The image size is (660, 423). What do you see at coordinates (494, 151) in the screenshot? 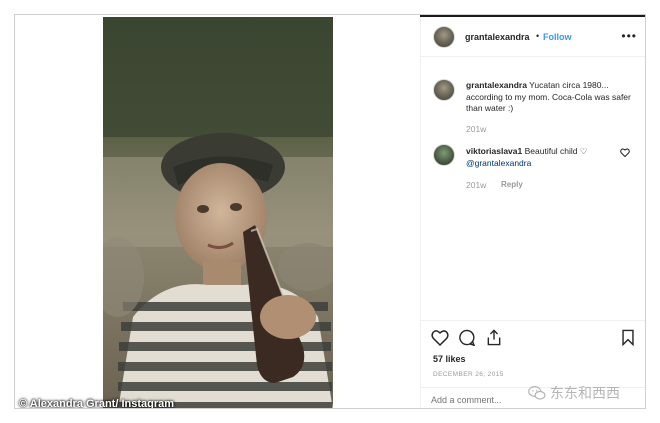
I see `comment-username: viktoriaslava1` at bounding box center [494, 151].